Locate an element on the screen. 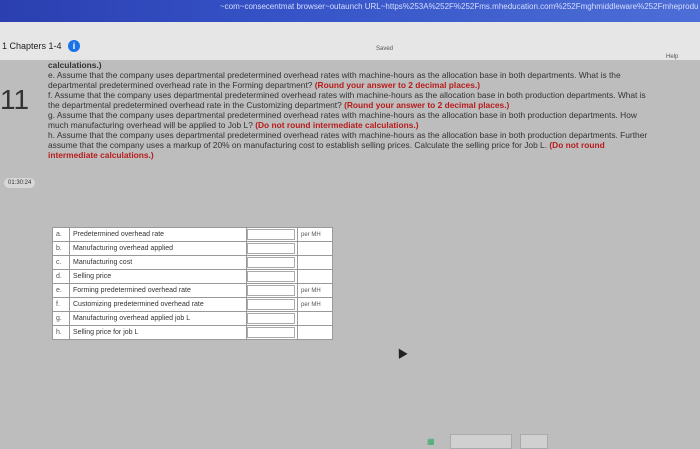  row-letter: a. is located at coordinates (61, 234).